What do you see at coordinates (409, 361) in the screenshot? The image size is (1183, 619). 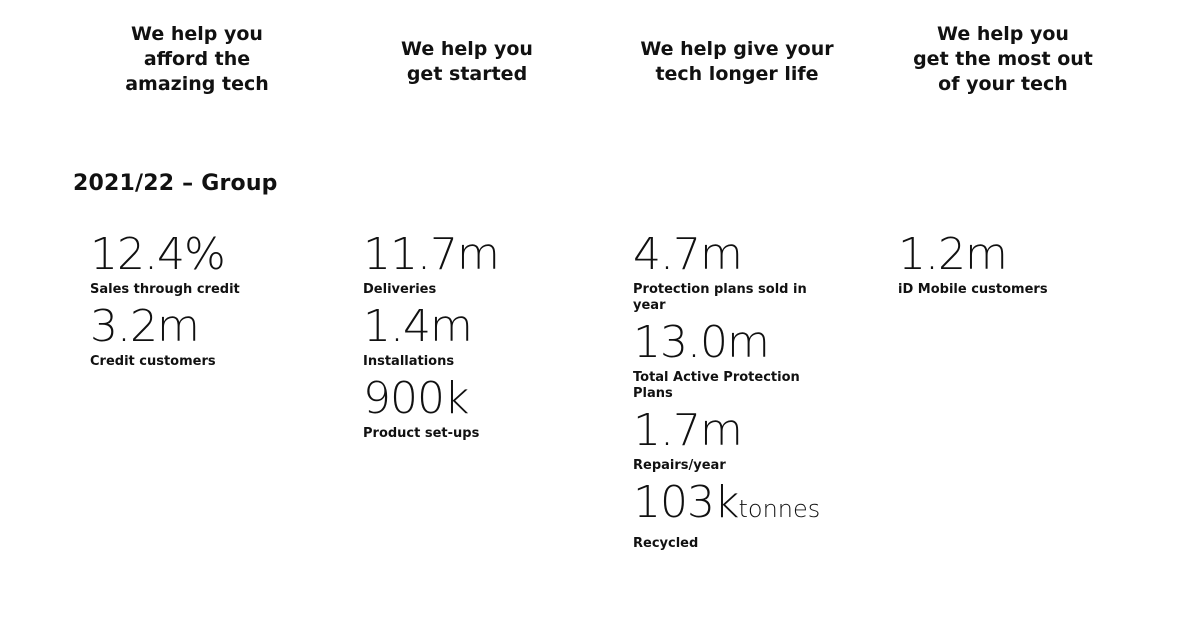 I see `stat-label: Installations` at bounding box center [409, 361].